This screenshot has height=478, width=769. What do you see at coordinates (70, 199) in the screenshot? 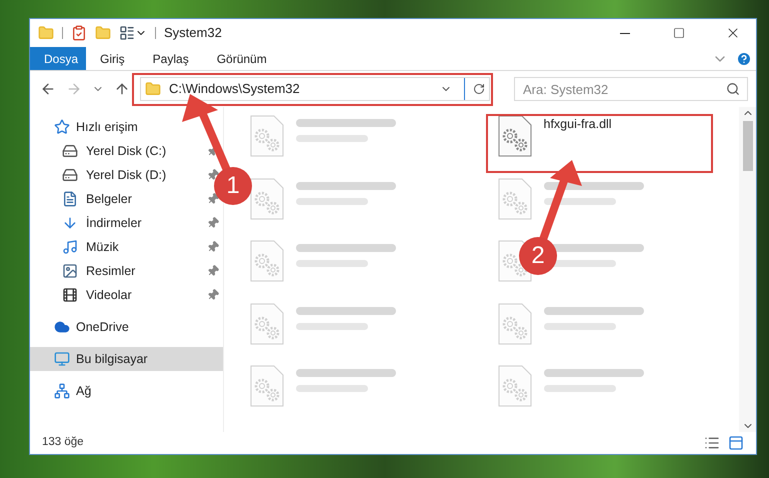
I see `document-icon` at bounding box center [70, 199].